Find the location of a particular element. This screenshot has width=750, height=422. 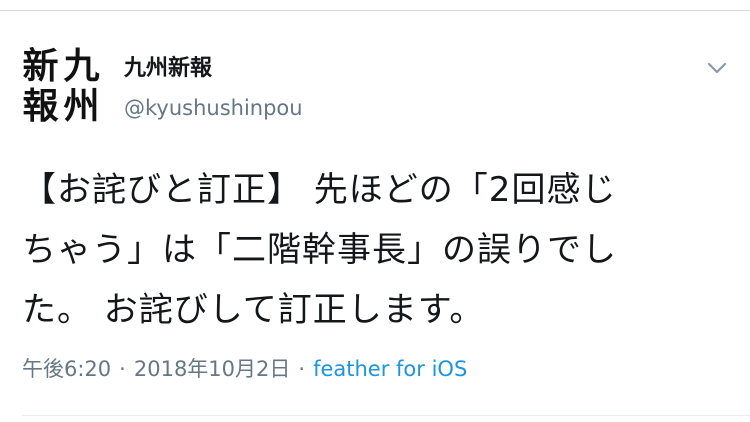

chevron-down-icon is located at coordinates (717, 68).